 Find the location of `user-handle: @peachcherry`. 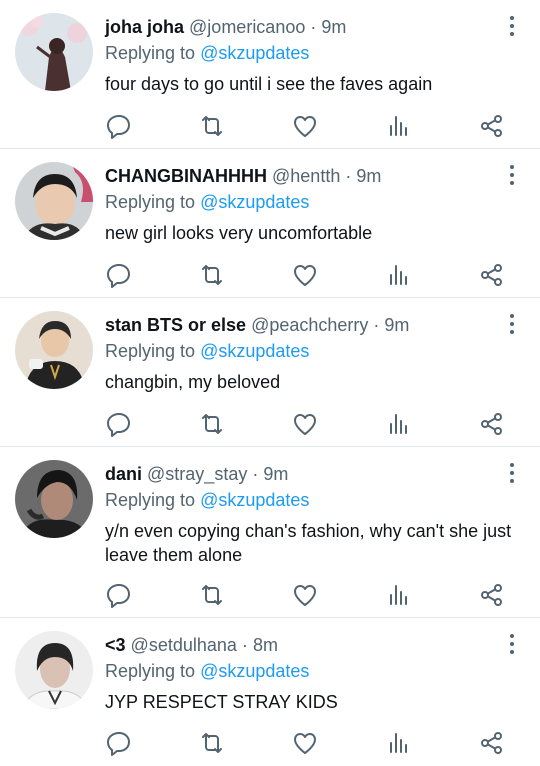

user-handle: @peachcherry is located at coordinates (309, 325).